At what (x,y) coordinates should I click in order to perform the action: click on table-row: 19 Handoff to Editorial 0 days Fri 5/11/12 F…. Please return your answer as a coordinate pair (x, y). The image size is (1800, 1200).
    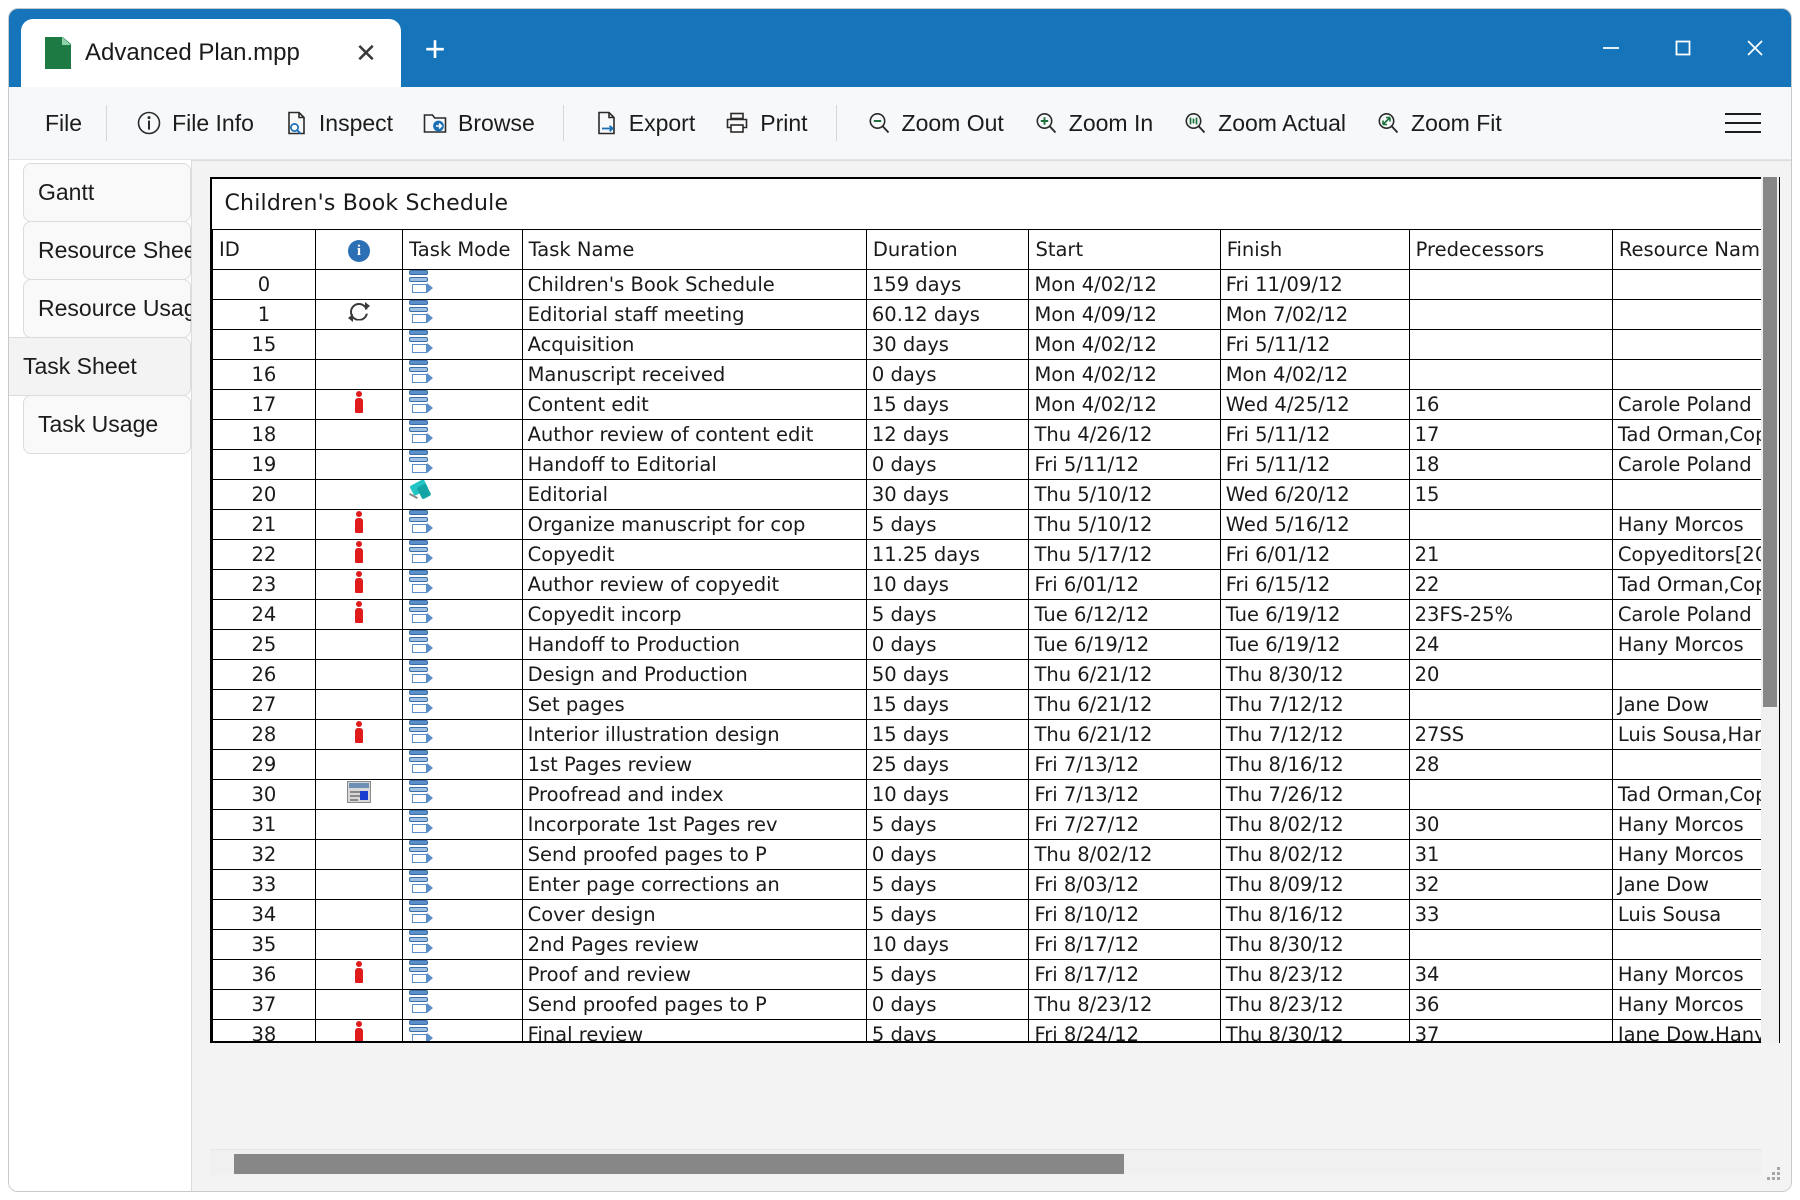
    Looking at the image, I should click on (995, 464).